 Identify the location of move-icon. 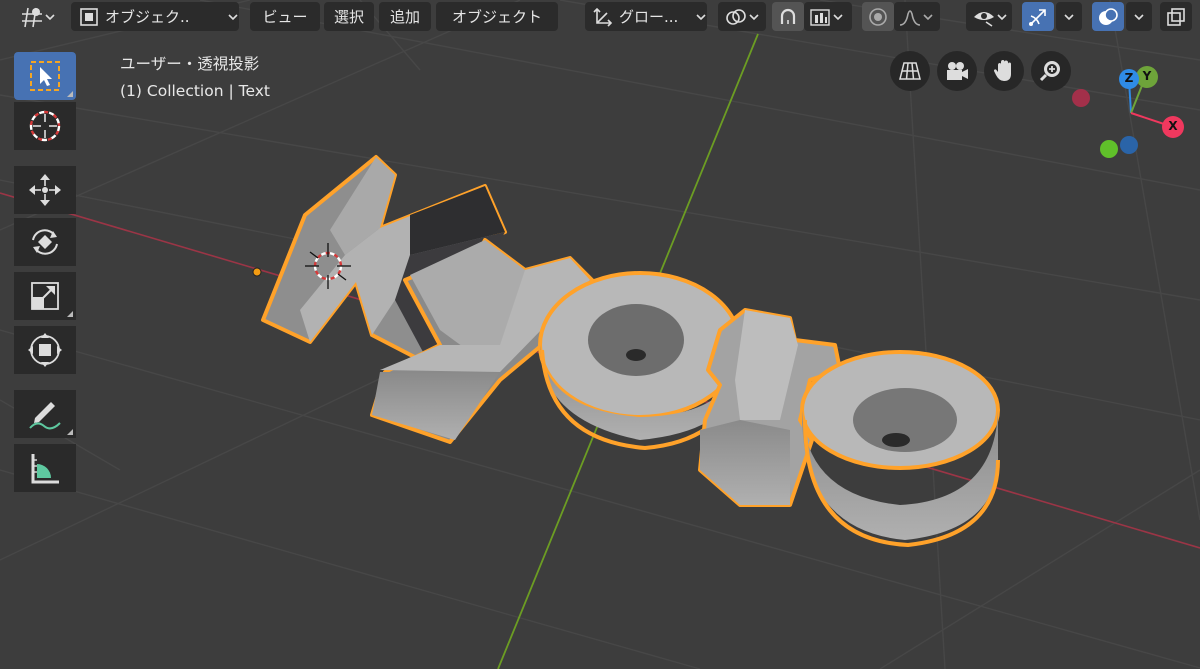
(45, 190).